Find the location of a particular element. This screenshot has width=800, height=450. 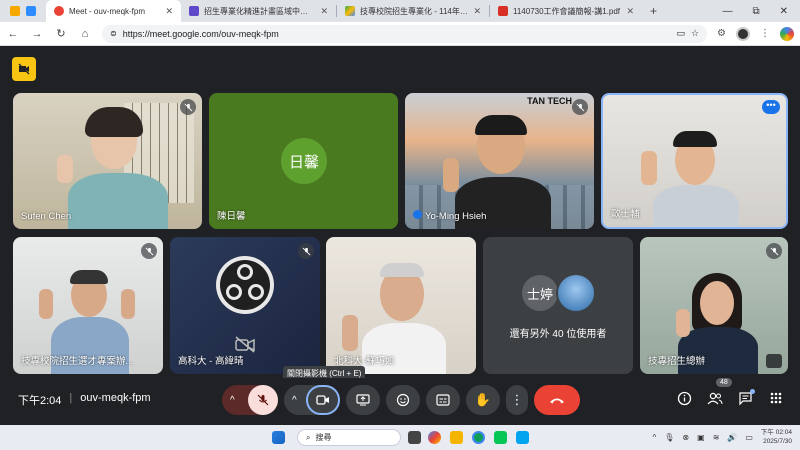

camera-icon is located at coordinates (322, 400).